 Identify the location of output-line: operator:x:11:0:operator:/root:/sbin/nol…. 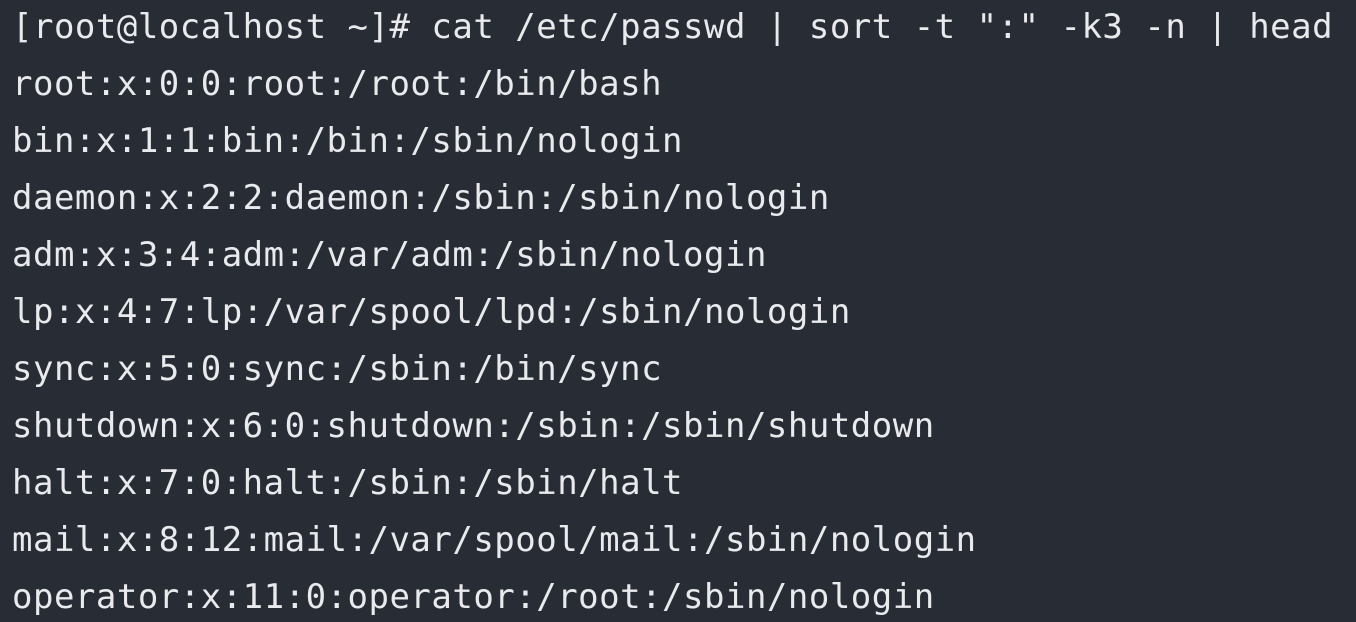
(473, 597).